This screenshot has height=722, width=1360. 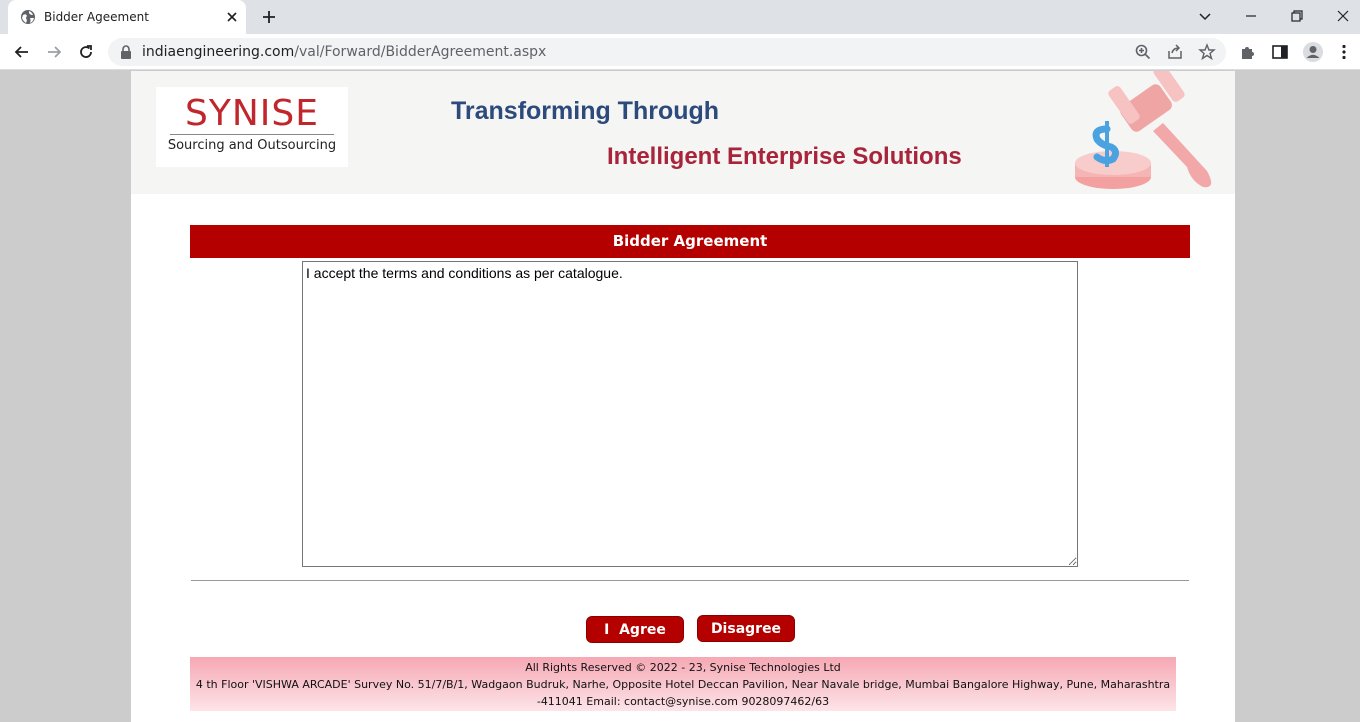 What do you see at coordinates (585, 111) in the screenshot?
I see `banner-tagline-1: Transforming Through` at bounding box center [585, 111].